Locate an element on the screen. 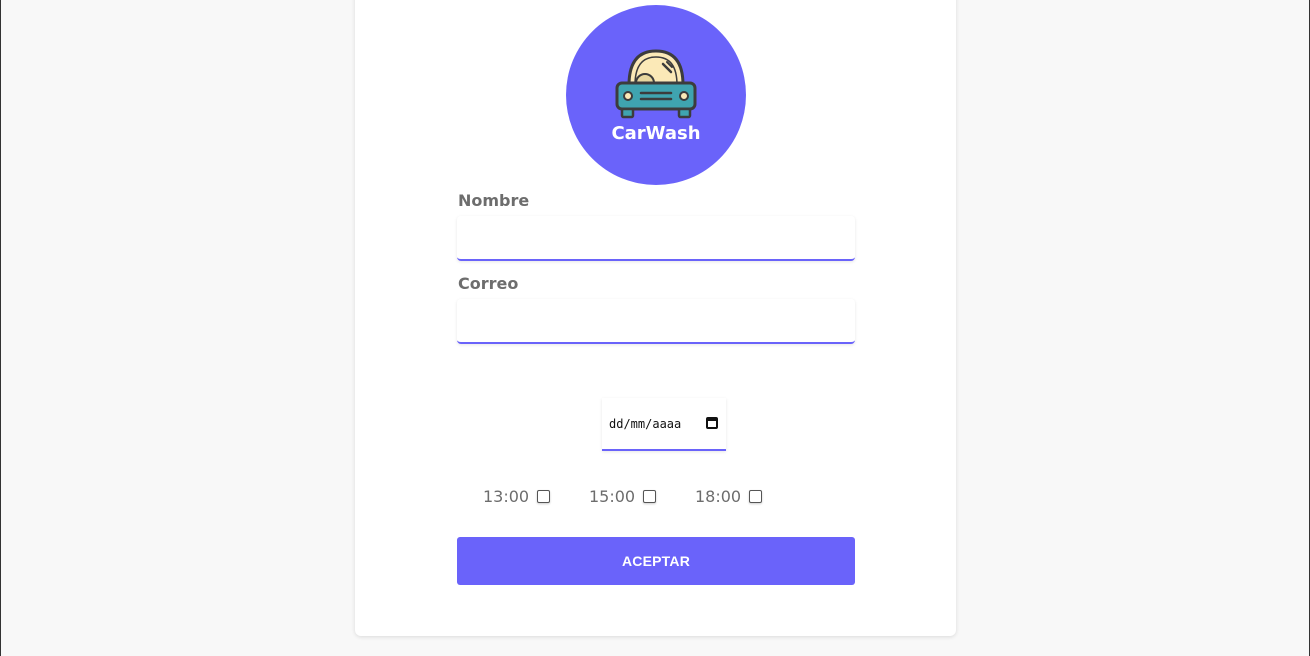  name-input is located at coordinates (656, 238).